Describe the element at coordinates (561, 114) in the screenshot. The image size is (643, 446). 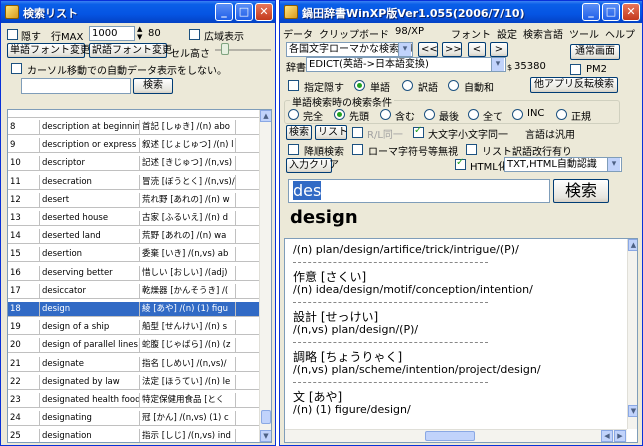
I see `cond-regex-radio` at that location.